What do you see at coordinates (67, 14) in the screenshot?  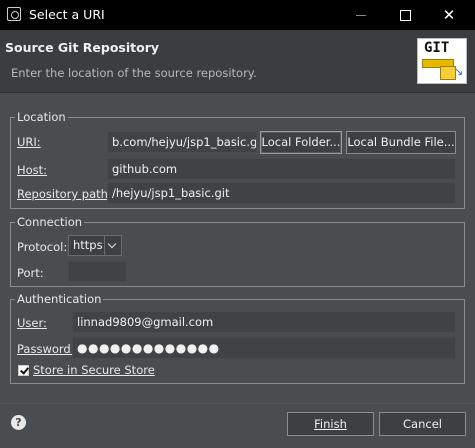 I see `window-title: Select a URI` at bounding box center [67, 14].